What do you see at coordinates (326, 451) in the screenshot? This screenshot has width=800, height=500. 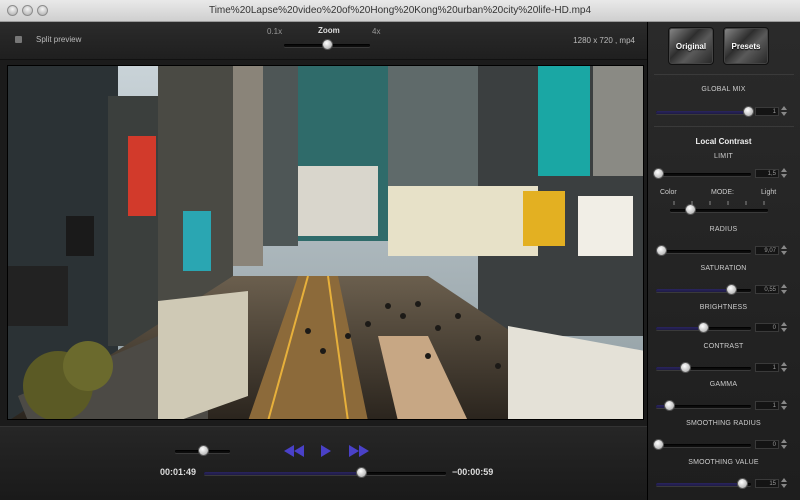 I see `play-icon` at bounding box center [326, 451].